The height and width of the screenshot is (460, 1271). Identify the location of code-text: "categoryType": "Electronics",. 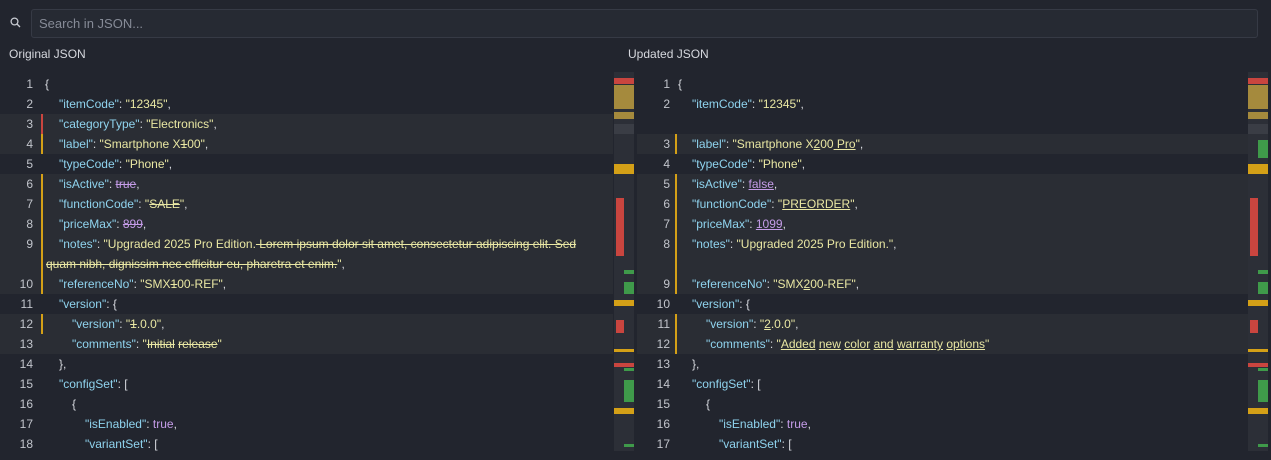
(138, 124).